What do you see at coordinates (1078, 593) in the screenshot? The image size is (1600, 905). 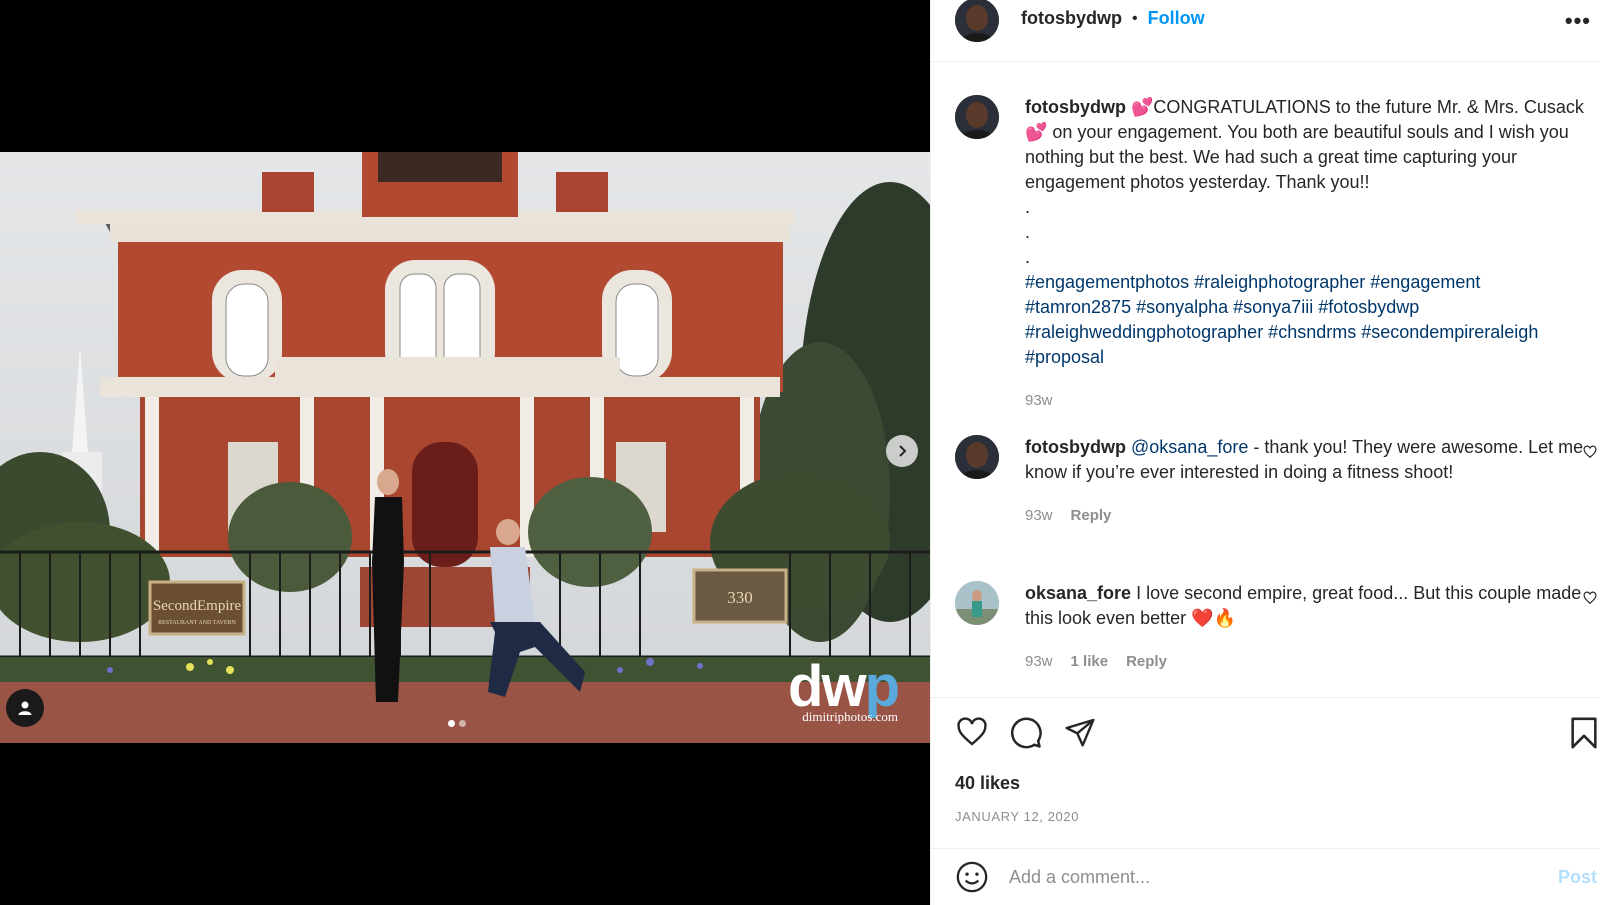 I see `comment-username: oksana_fore` at bounding box center [1078, 593].